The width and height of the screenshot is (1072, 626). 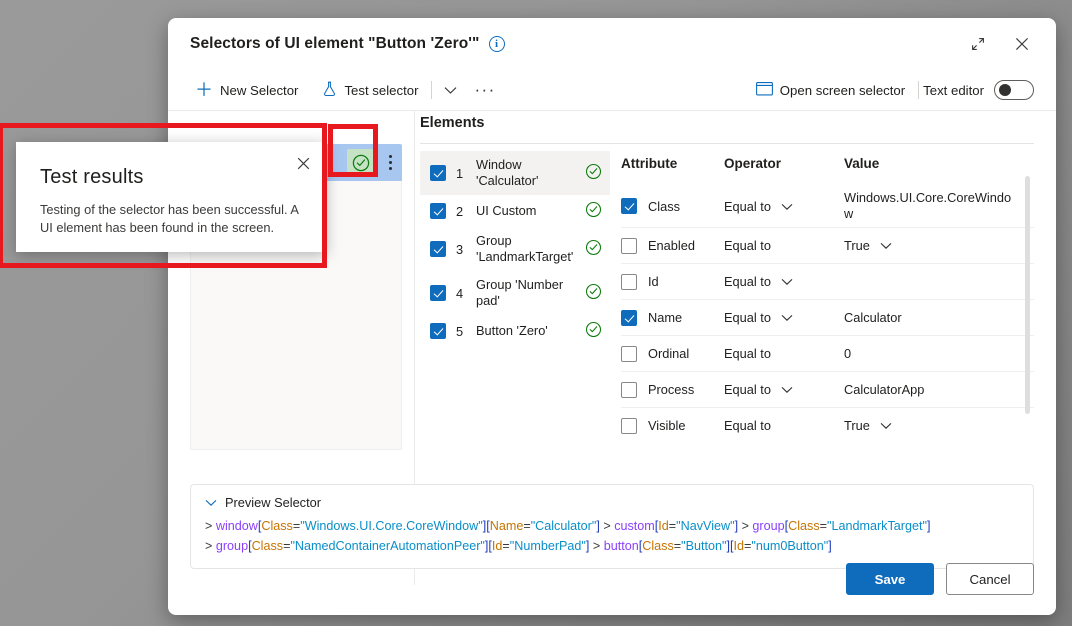 I want to click on attribute-name-cell: Name, so click(x=672, y=317).